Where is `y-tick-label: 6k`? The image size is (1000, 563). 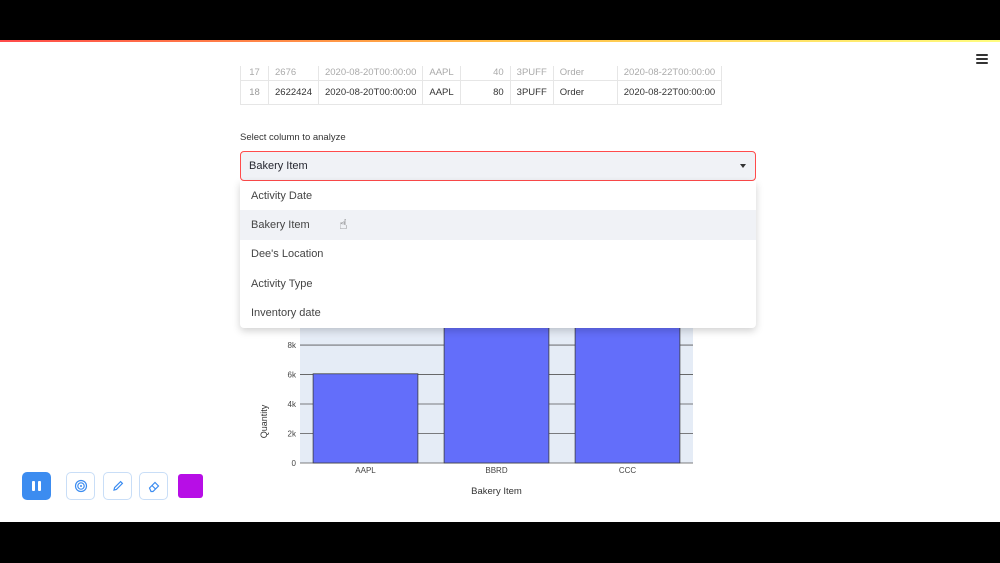 y-tick-label: 6k is located at coordinates (292, 375).